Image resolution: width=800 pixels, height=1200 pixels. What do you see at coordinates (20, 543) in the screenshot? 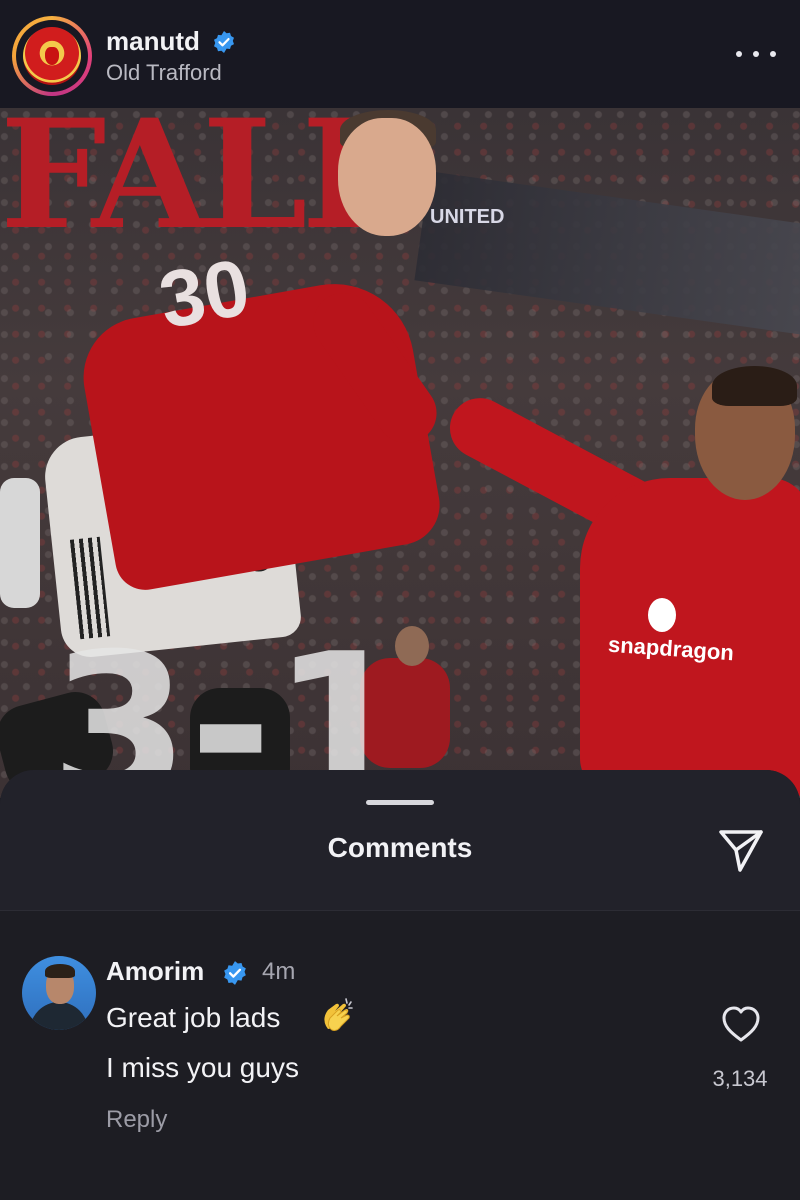
I see `background-player` at bounding box center [20, 543].